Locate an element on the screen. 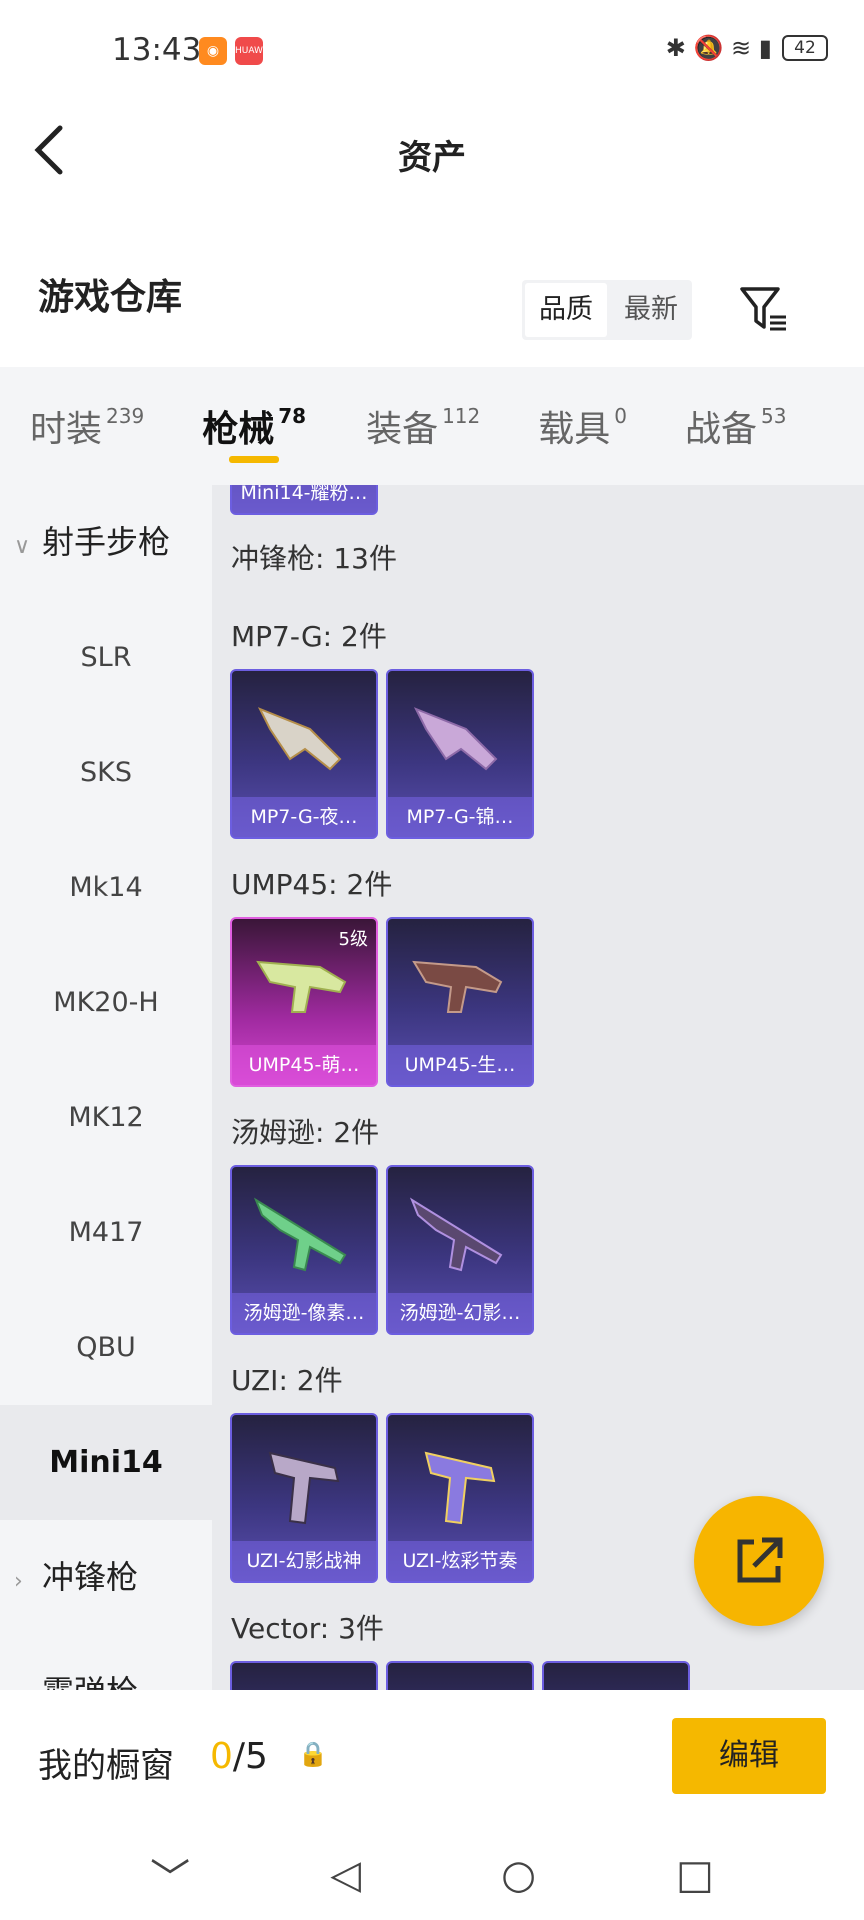 This screenshot has width=864, height=1920. card-label: UZI-炫彩节奏 is located at coordinates (460, 1561).